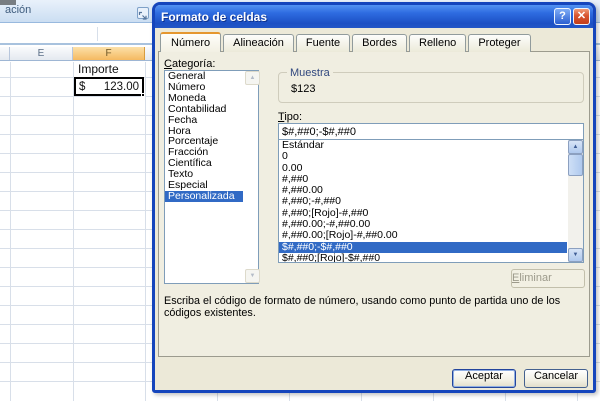 The height and width of the screenshot is (401, 600). I want to click on column-header-e: E, so click(41, 53).